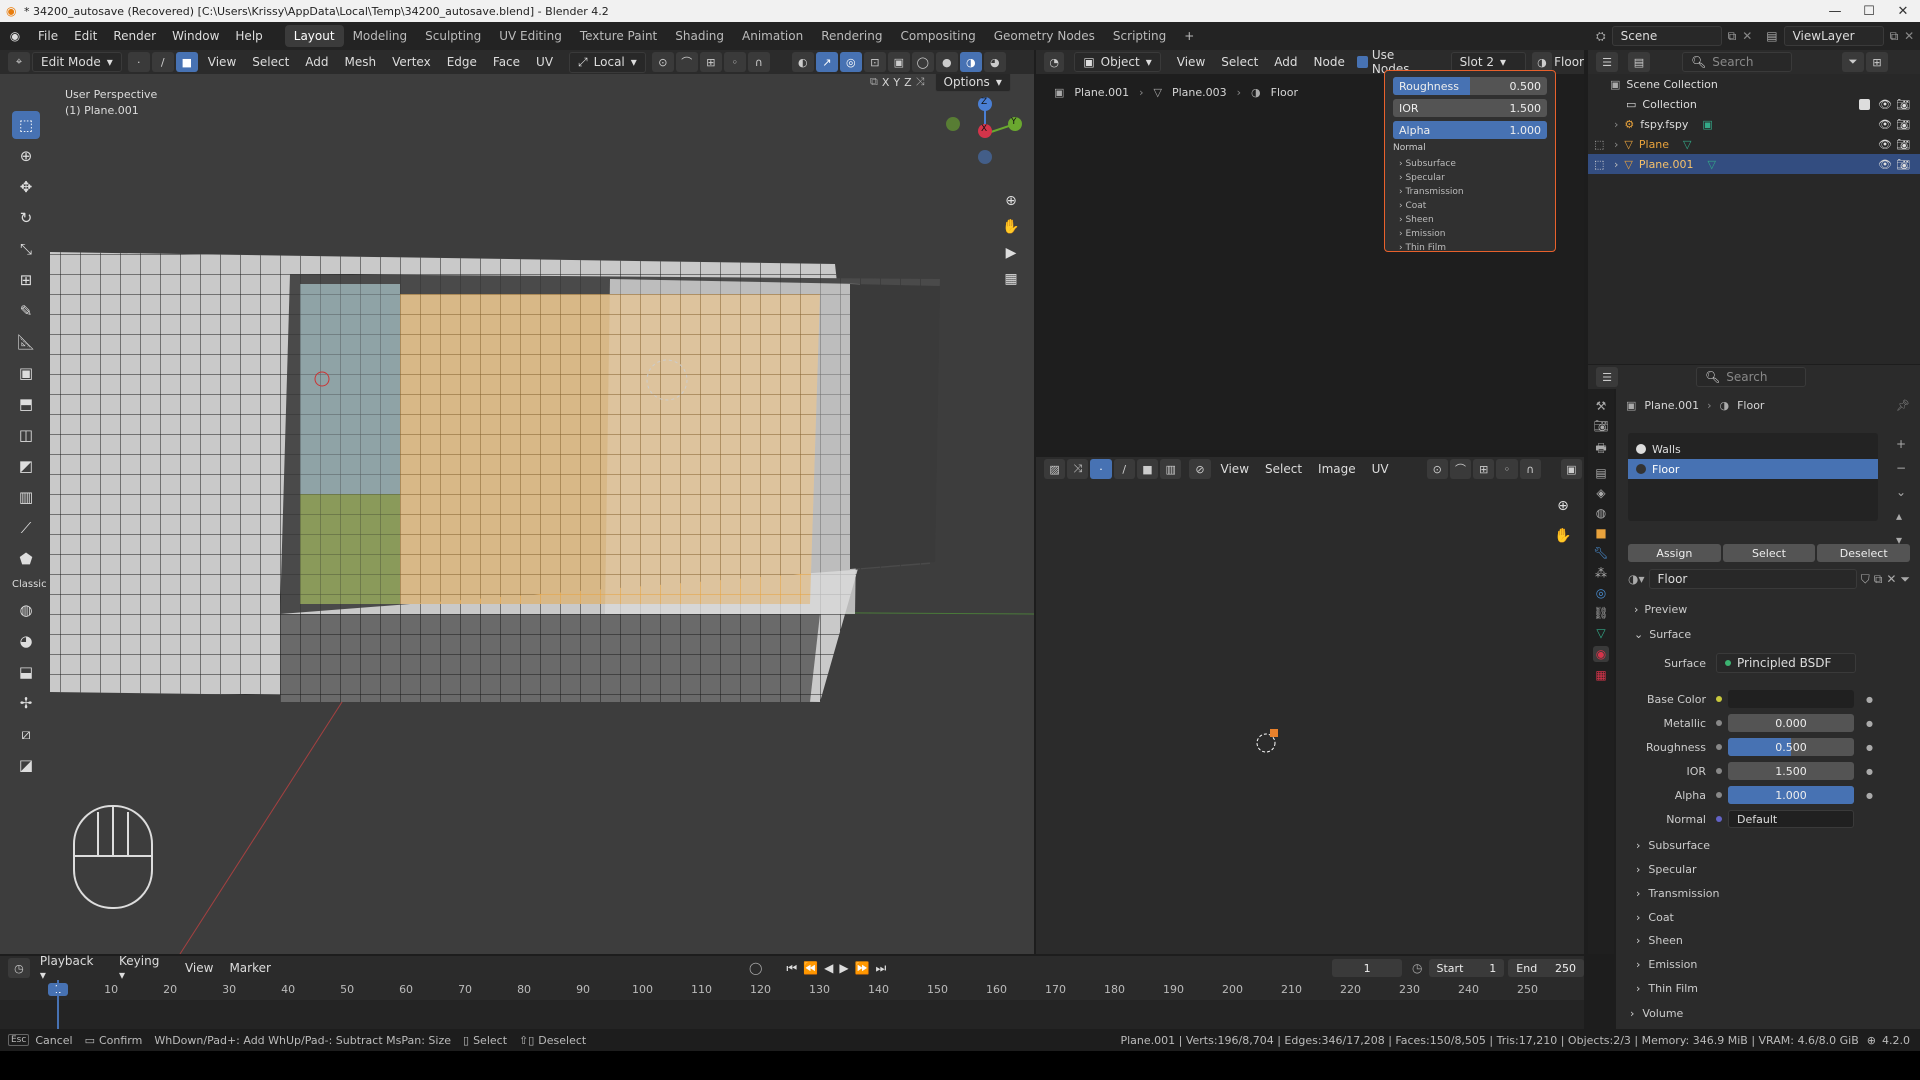 The image size is (1920, 1080). What do you see at coordinates (26, 765) in the screenshot?
I see `rip-tool-icon: ◪` at bounding box center [26, 765].